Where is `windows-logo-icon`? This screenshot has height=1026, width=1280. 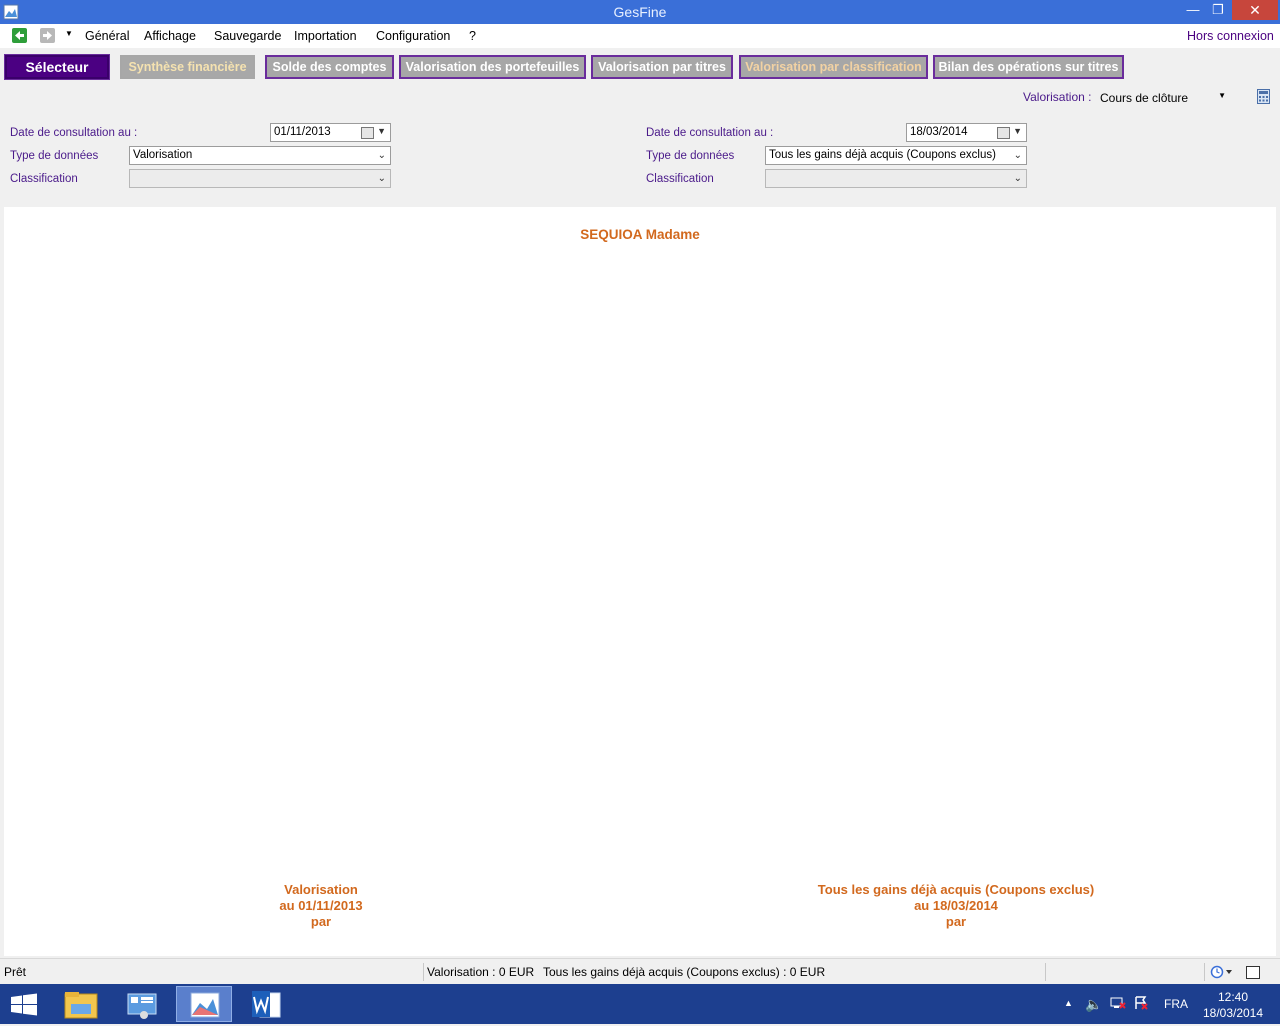
windows-logo-icon is located at coordinates (24, 1004).